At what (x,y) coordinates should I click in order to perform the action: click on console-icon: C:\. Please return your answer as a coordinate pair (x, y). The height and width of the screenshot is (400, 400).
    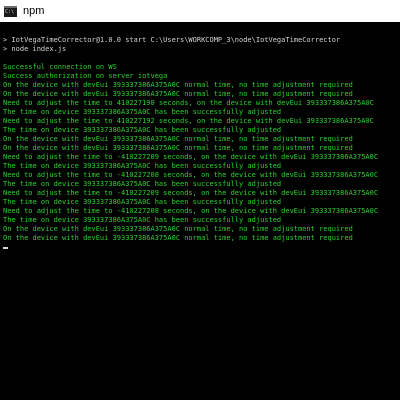
    Looking at the image, I should click on (10, 11).